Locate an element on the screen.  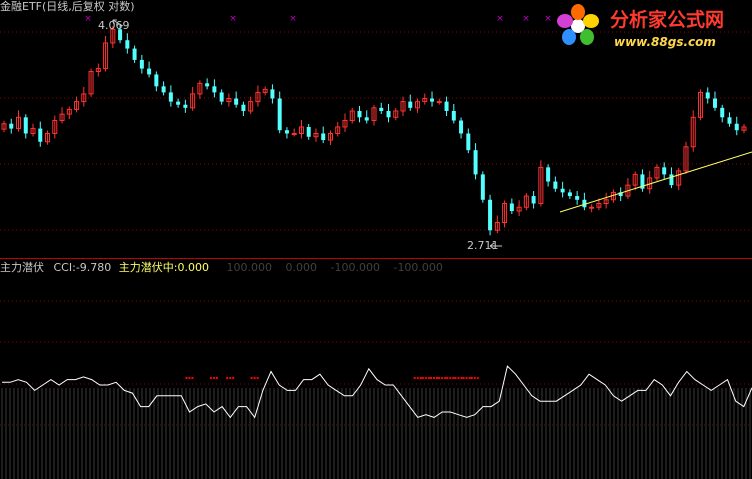
signal-value: 0.000 is located at coordinates (193, 267).